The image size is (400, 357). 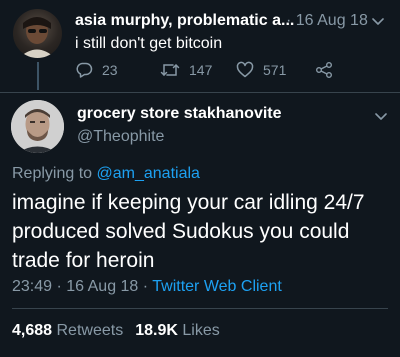 What do you see at coordinates (275, 70) in the screenshot?
I see `like-count: 571` at bounding box center [275, 70].